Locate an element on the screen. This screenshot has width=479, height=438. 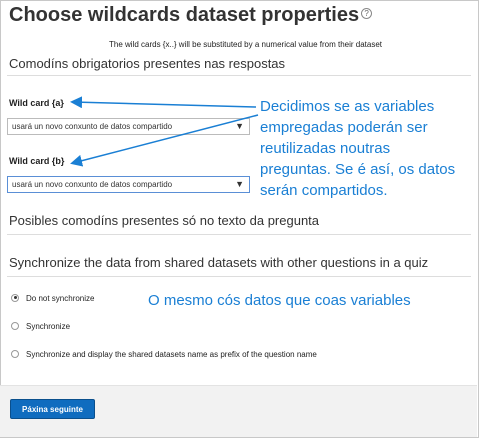
callout-line: empregadas poderán ser is located at coordinates (344, 127).